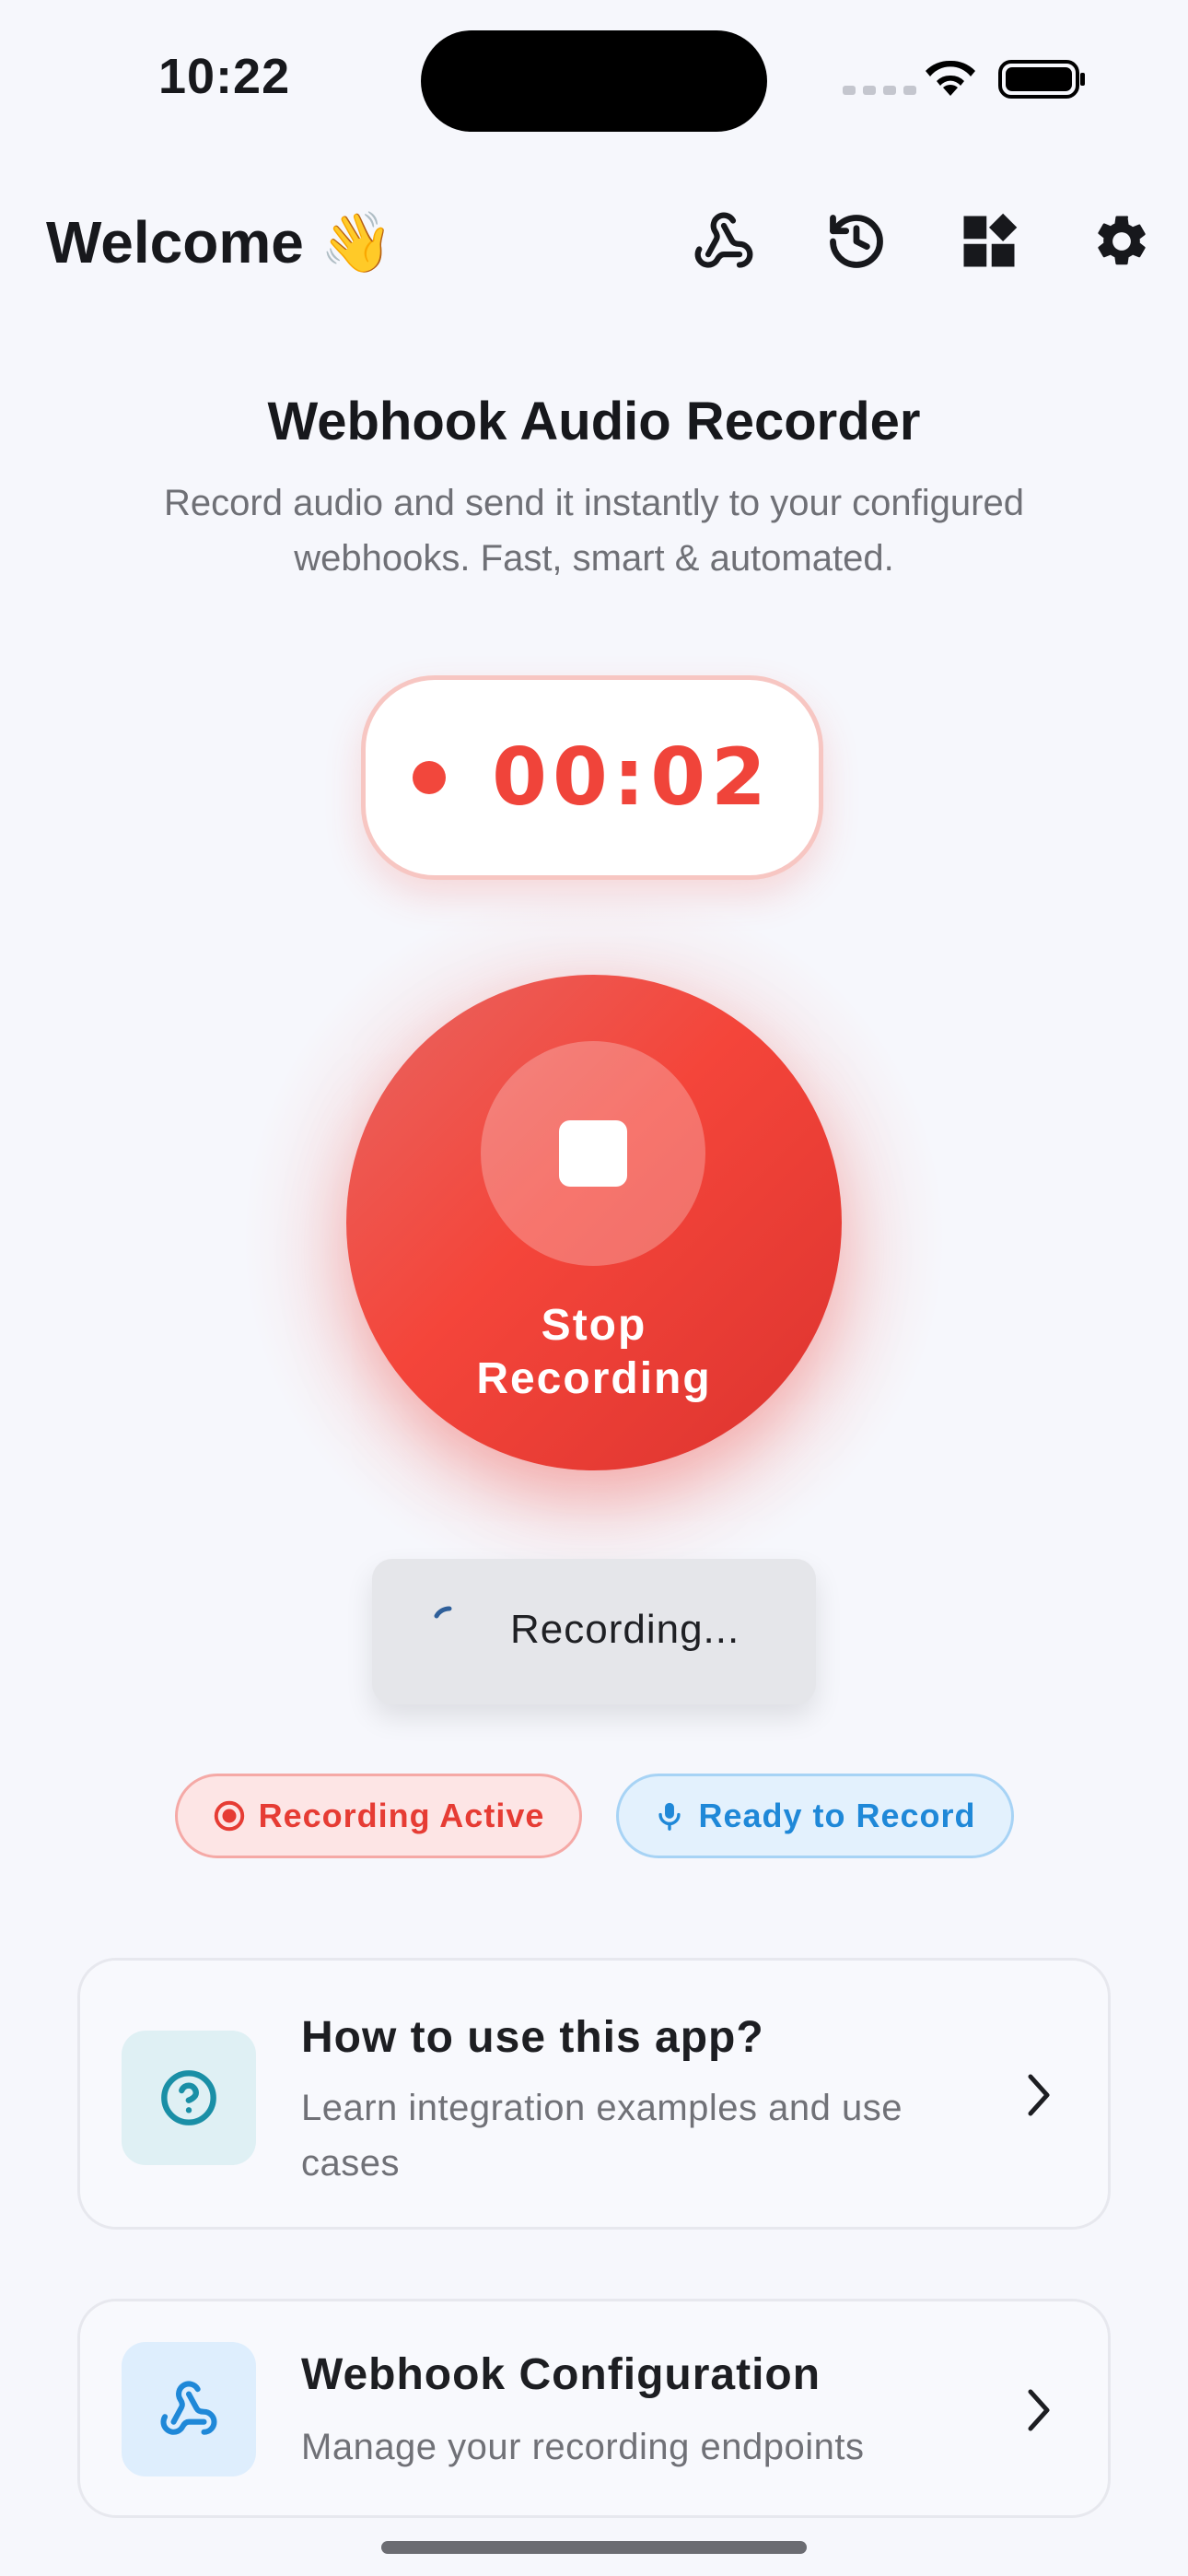 The image size is (1188, 2576). What do you see at coordinates (430, 777) in the screenshot?
I see `recording-dot-icon` at bounding box center [430, 777].